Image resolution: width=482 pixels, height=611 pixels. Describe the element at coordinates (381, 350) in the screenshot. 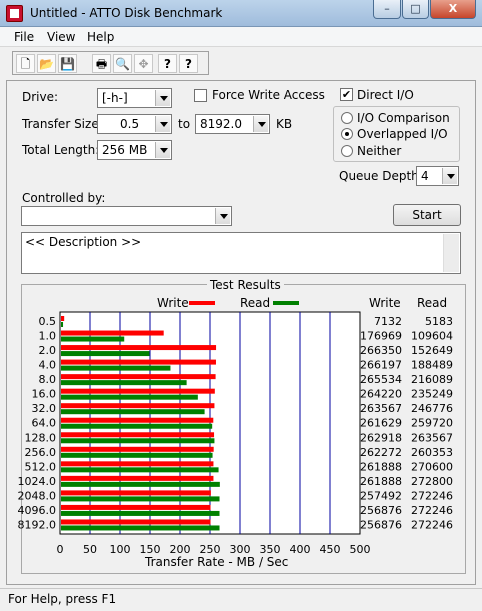

I see `write-value: 266350` at that location.